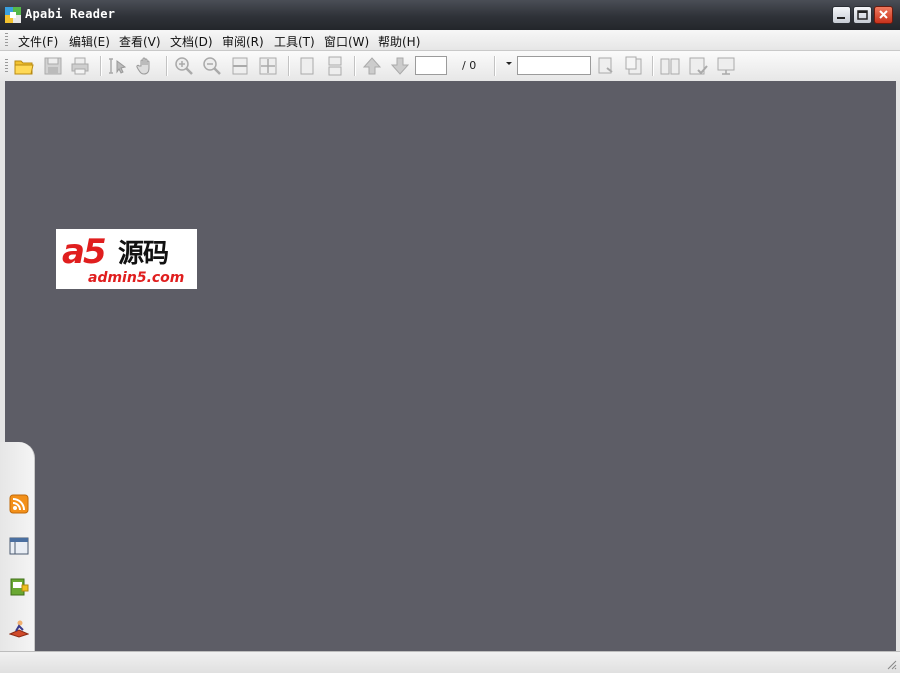  What do you see at coordinates (191, 41) in the screenshot?
I see `menu-document: 文档(D)` at bounding box center [191, 41].